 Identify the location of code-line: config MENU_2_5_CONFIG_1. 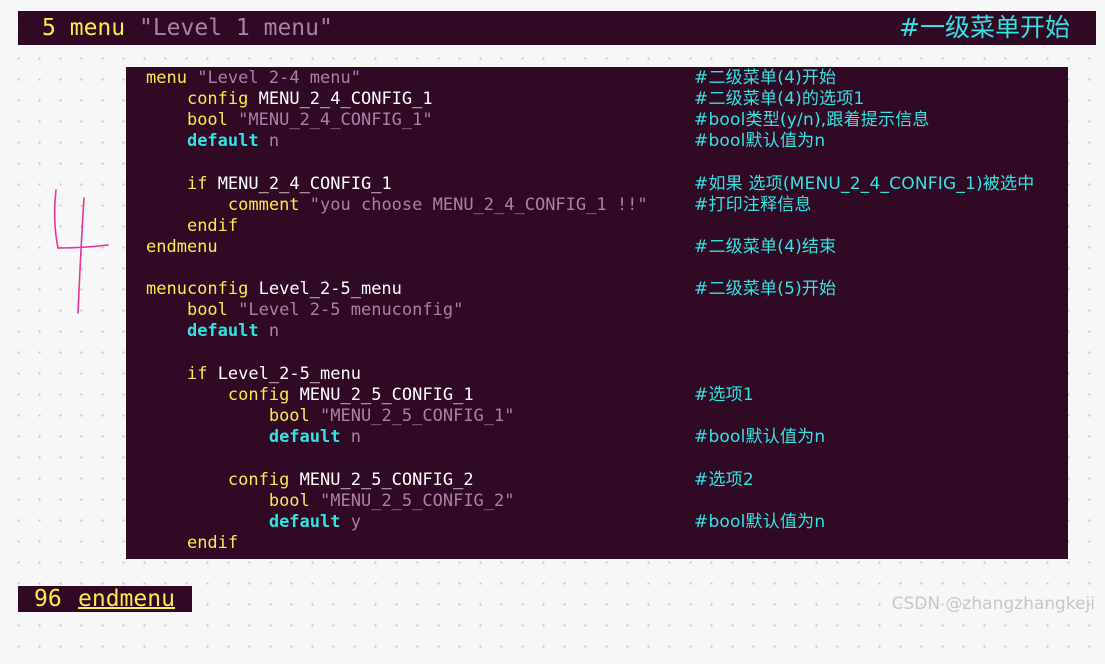
(310, 395).